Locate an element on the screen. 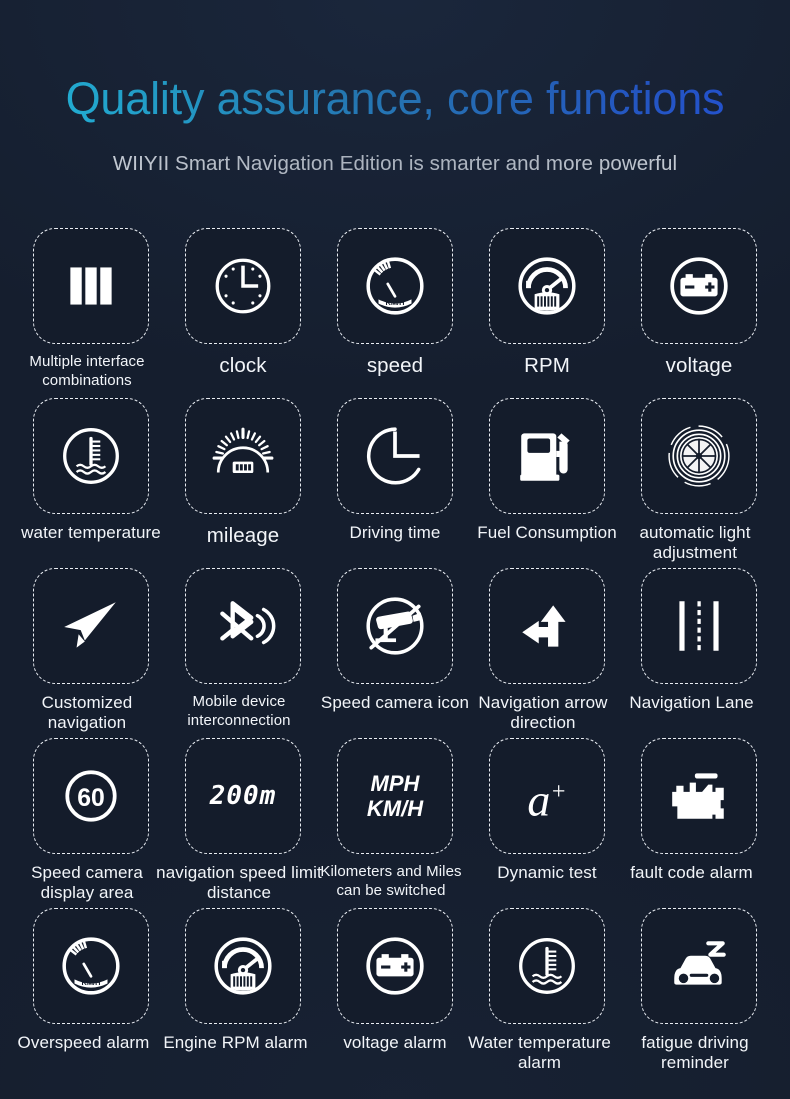  navigation-lane-road-icon is located at coordinates (699, 626).